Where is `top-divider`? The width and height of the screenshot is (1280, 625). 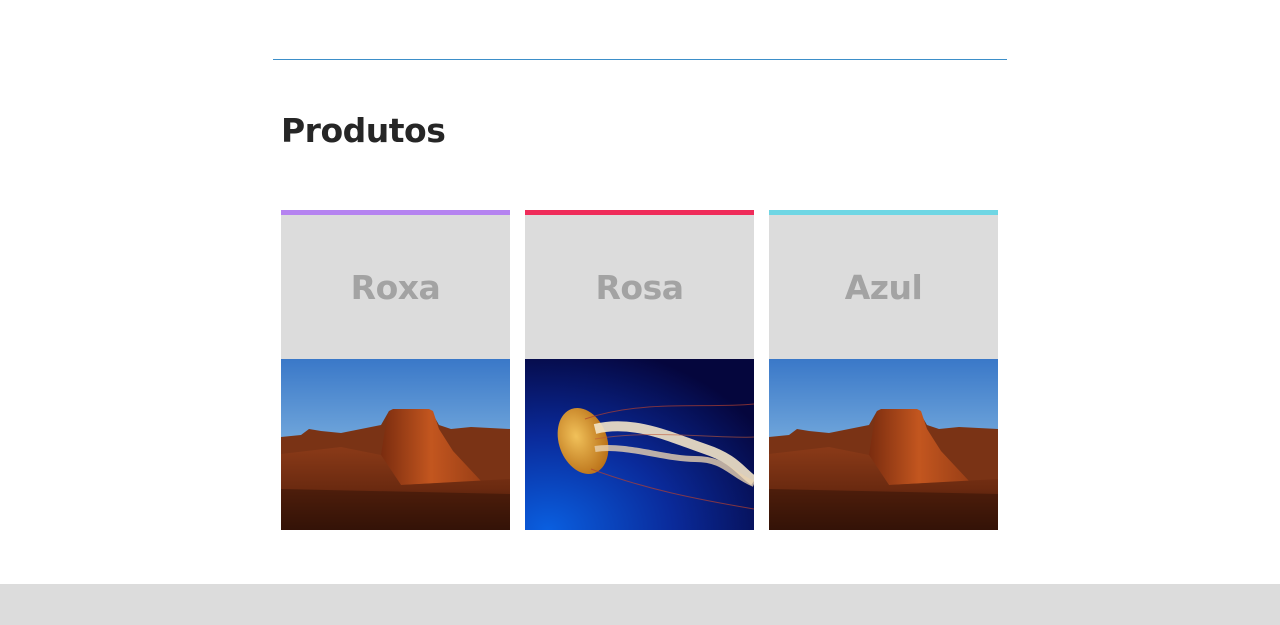 top-divider is located at coordinates (640, 59).